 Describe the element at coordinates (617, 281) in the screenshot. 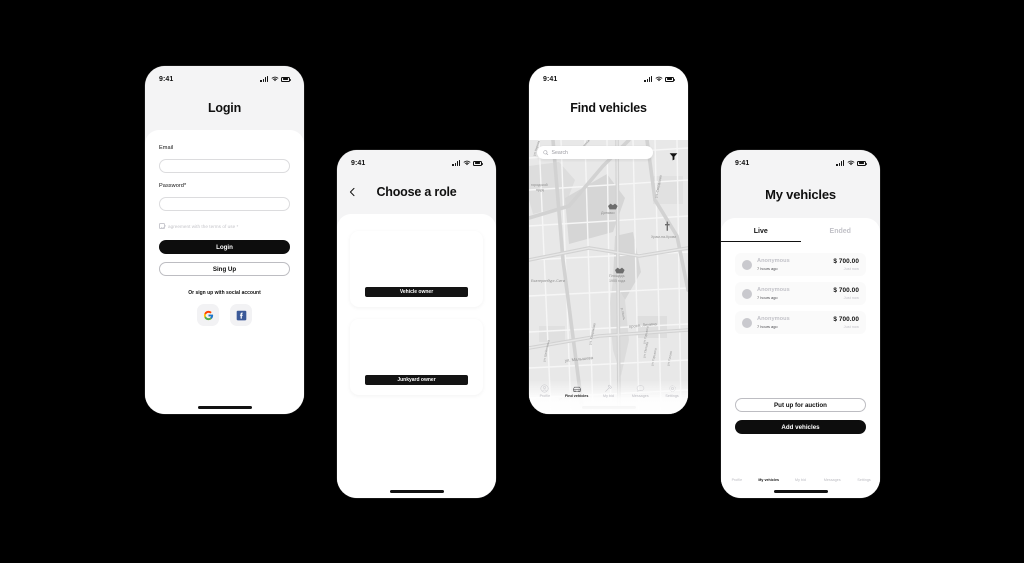

I see `svg-text: 1905 года` at that location.